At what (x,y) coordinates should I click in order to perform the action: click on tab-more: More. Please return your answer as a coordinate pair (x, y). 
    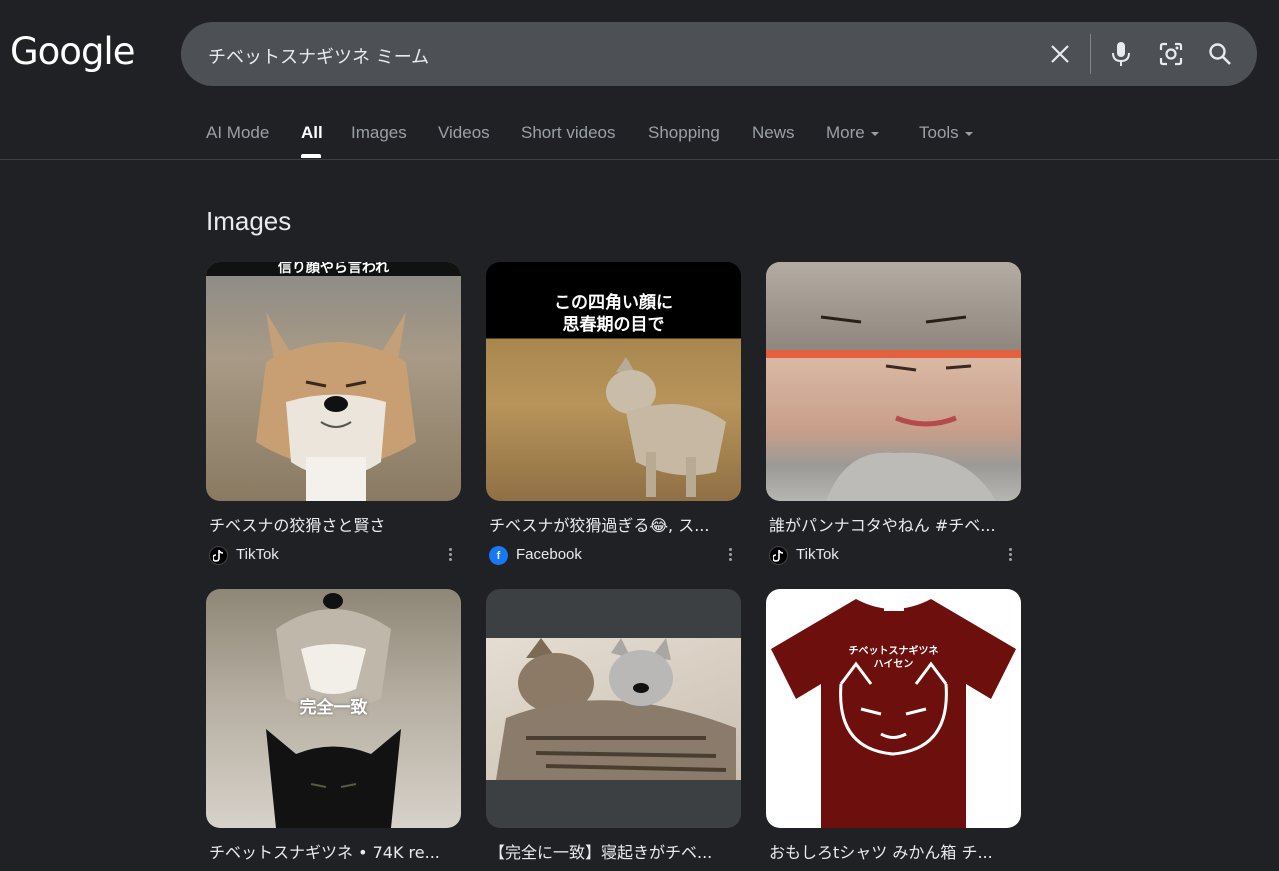
    Looking at the image, I should click on (852, 133).